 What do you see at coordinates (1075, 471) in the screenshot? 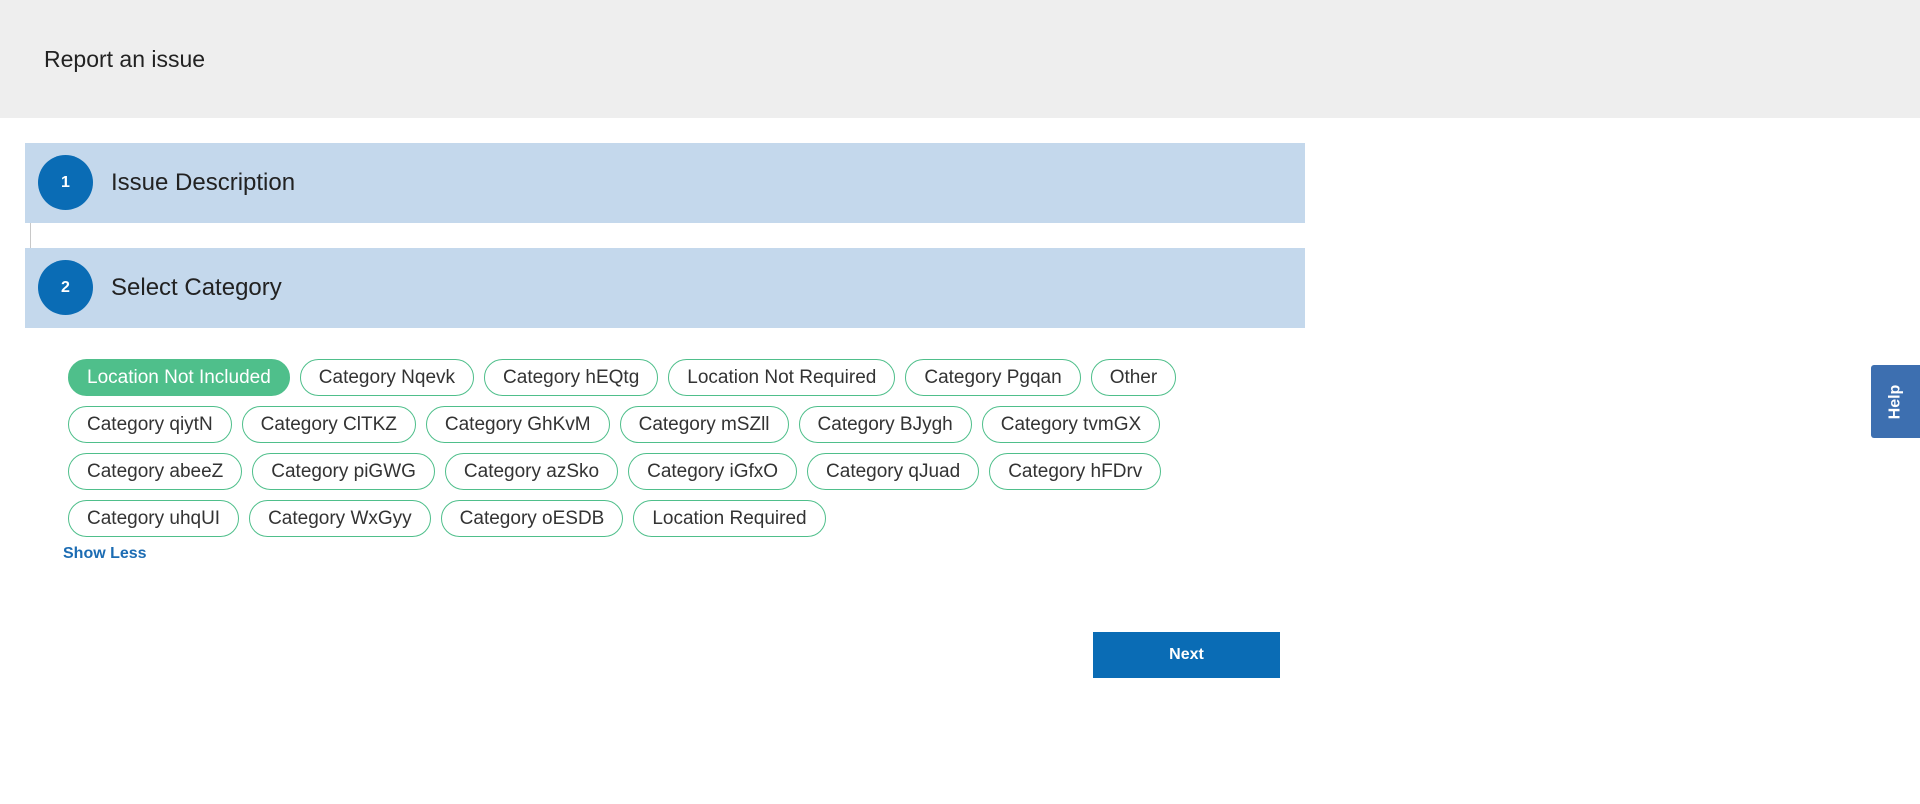
I see `category-chip: Category hFDrv` at bounding box center [1075, 471].